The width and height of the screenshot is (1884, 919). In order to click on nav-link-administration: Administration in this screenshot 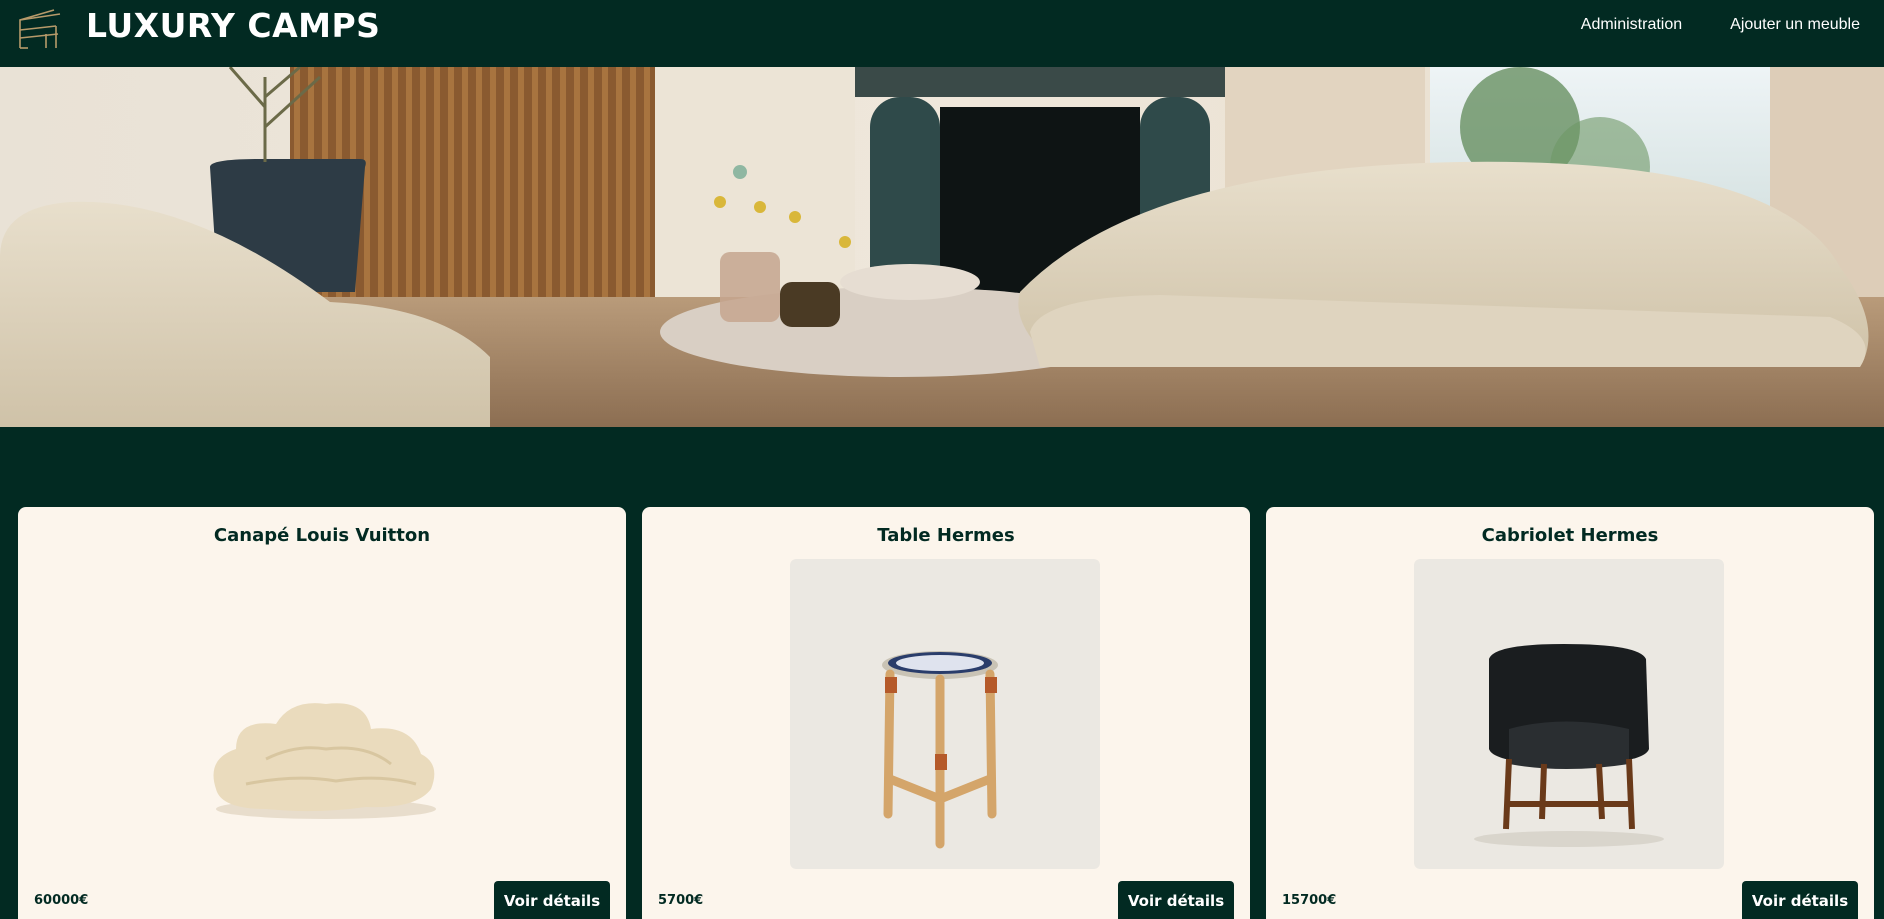, I will do `click(1631, 25)`.